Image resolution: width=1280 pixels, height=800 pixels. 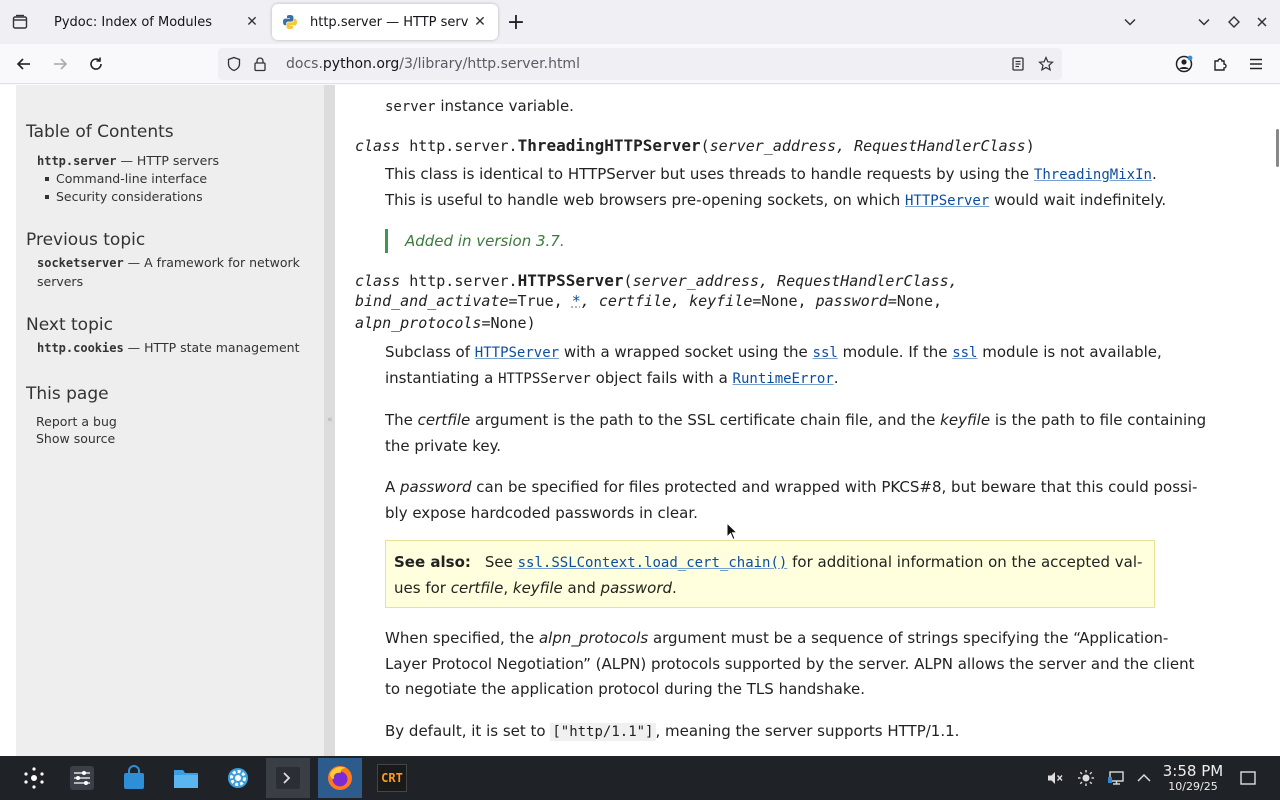 What do you see at coordinates (234, 64) in the screenshot?
I see `shield-icon` at bounding box center [234, 64].